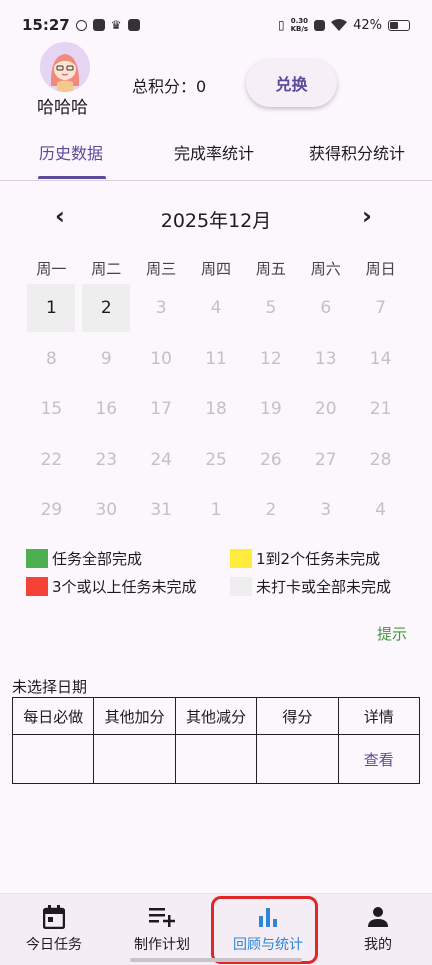  What do you see at coordinates (161, 409) in the screenshot?
I see `calendar-day: 17` at bounding box center [161, 409].